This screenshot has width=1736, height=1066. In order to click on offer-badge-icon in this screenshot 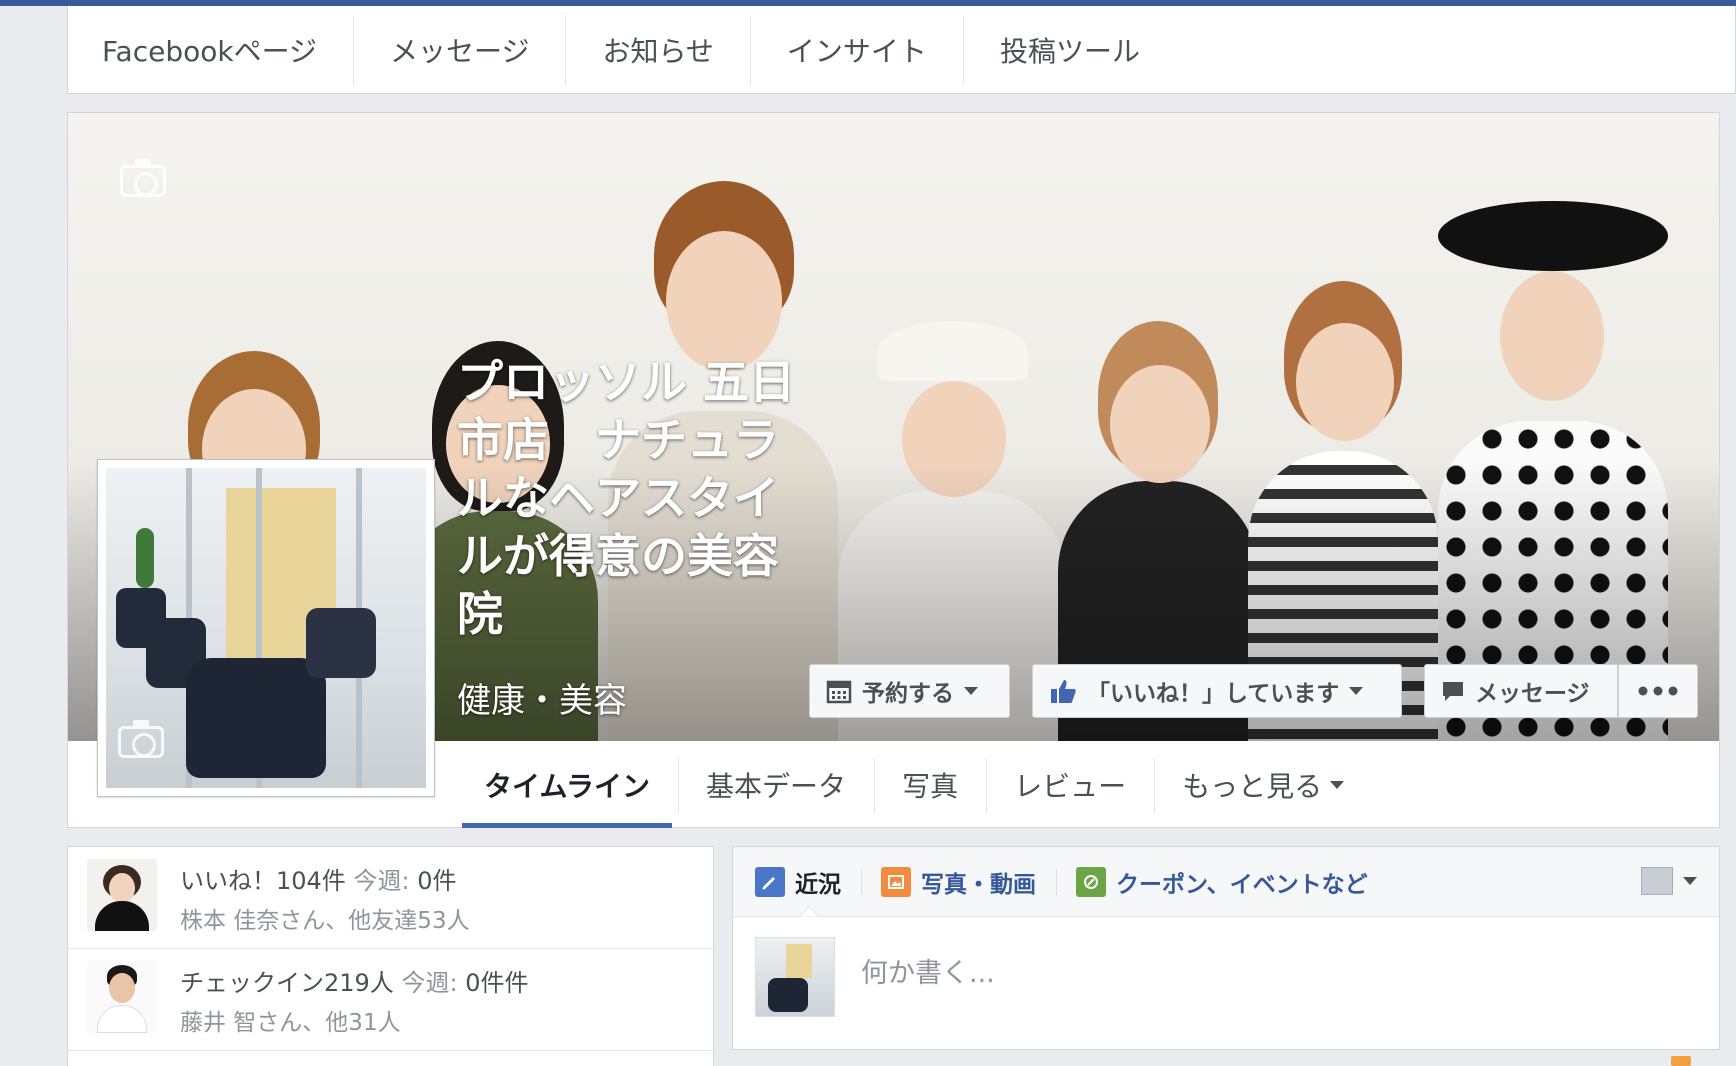, I will do `click(1091, 881)`.